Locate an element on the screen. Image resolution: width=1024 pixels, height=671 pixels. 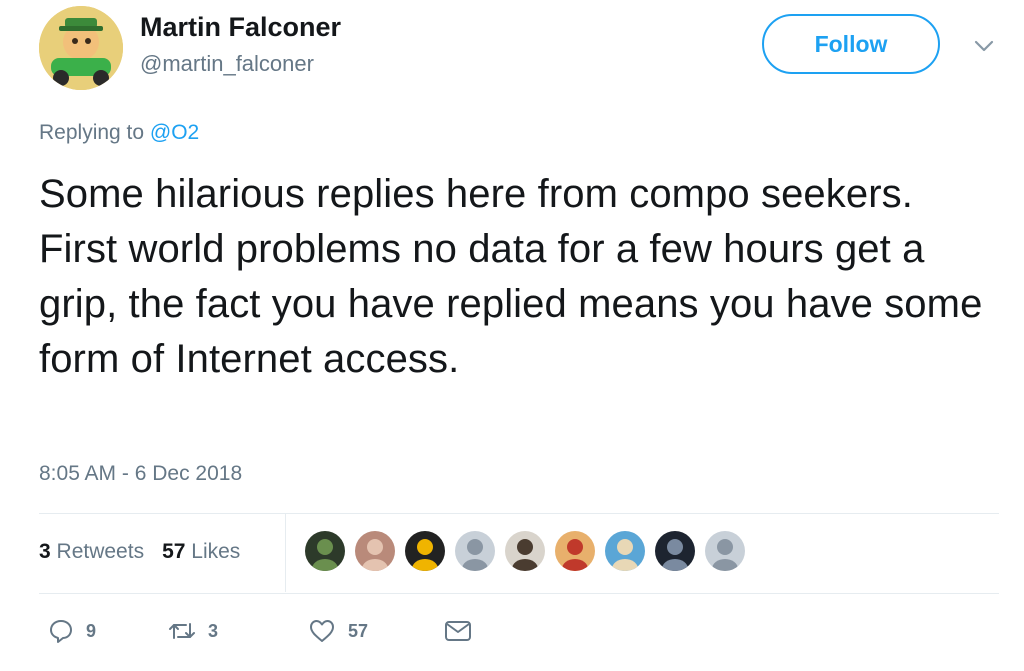
retweets-stat: 3 Retweets is located at coordinates (91, 552).